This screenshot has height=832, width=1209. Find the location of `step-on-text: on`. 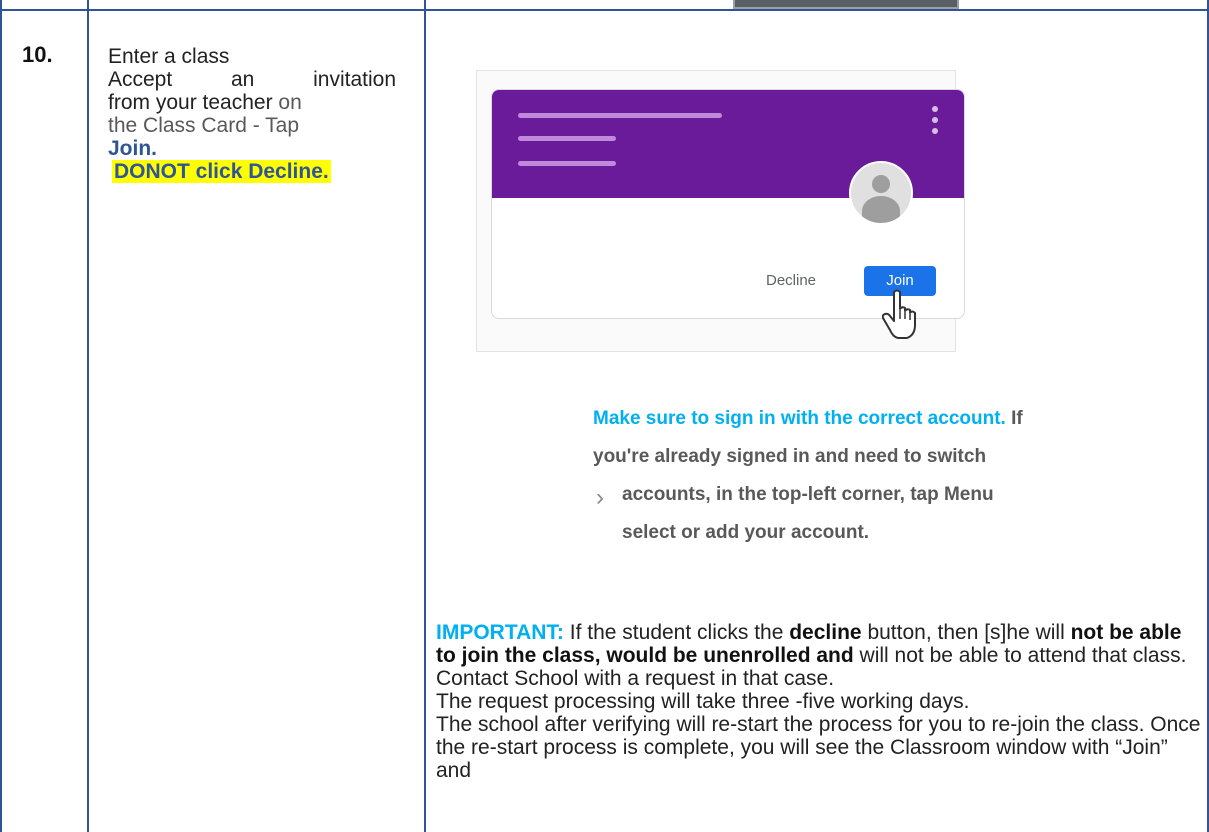

step-on-text: on is located at coordinates (290, 102).